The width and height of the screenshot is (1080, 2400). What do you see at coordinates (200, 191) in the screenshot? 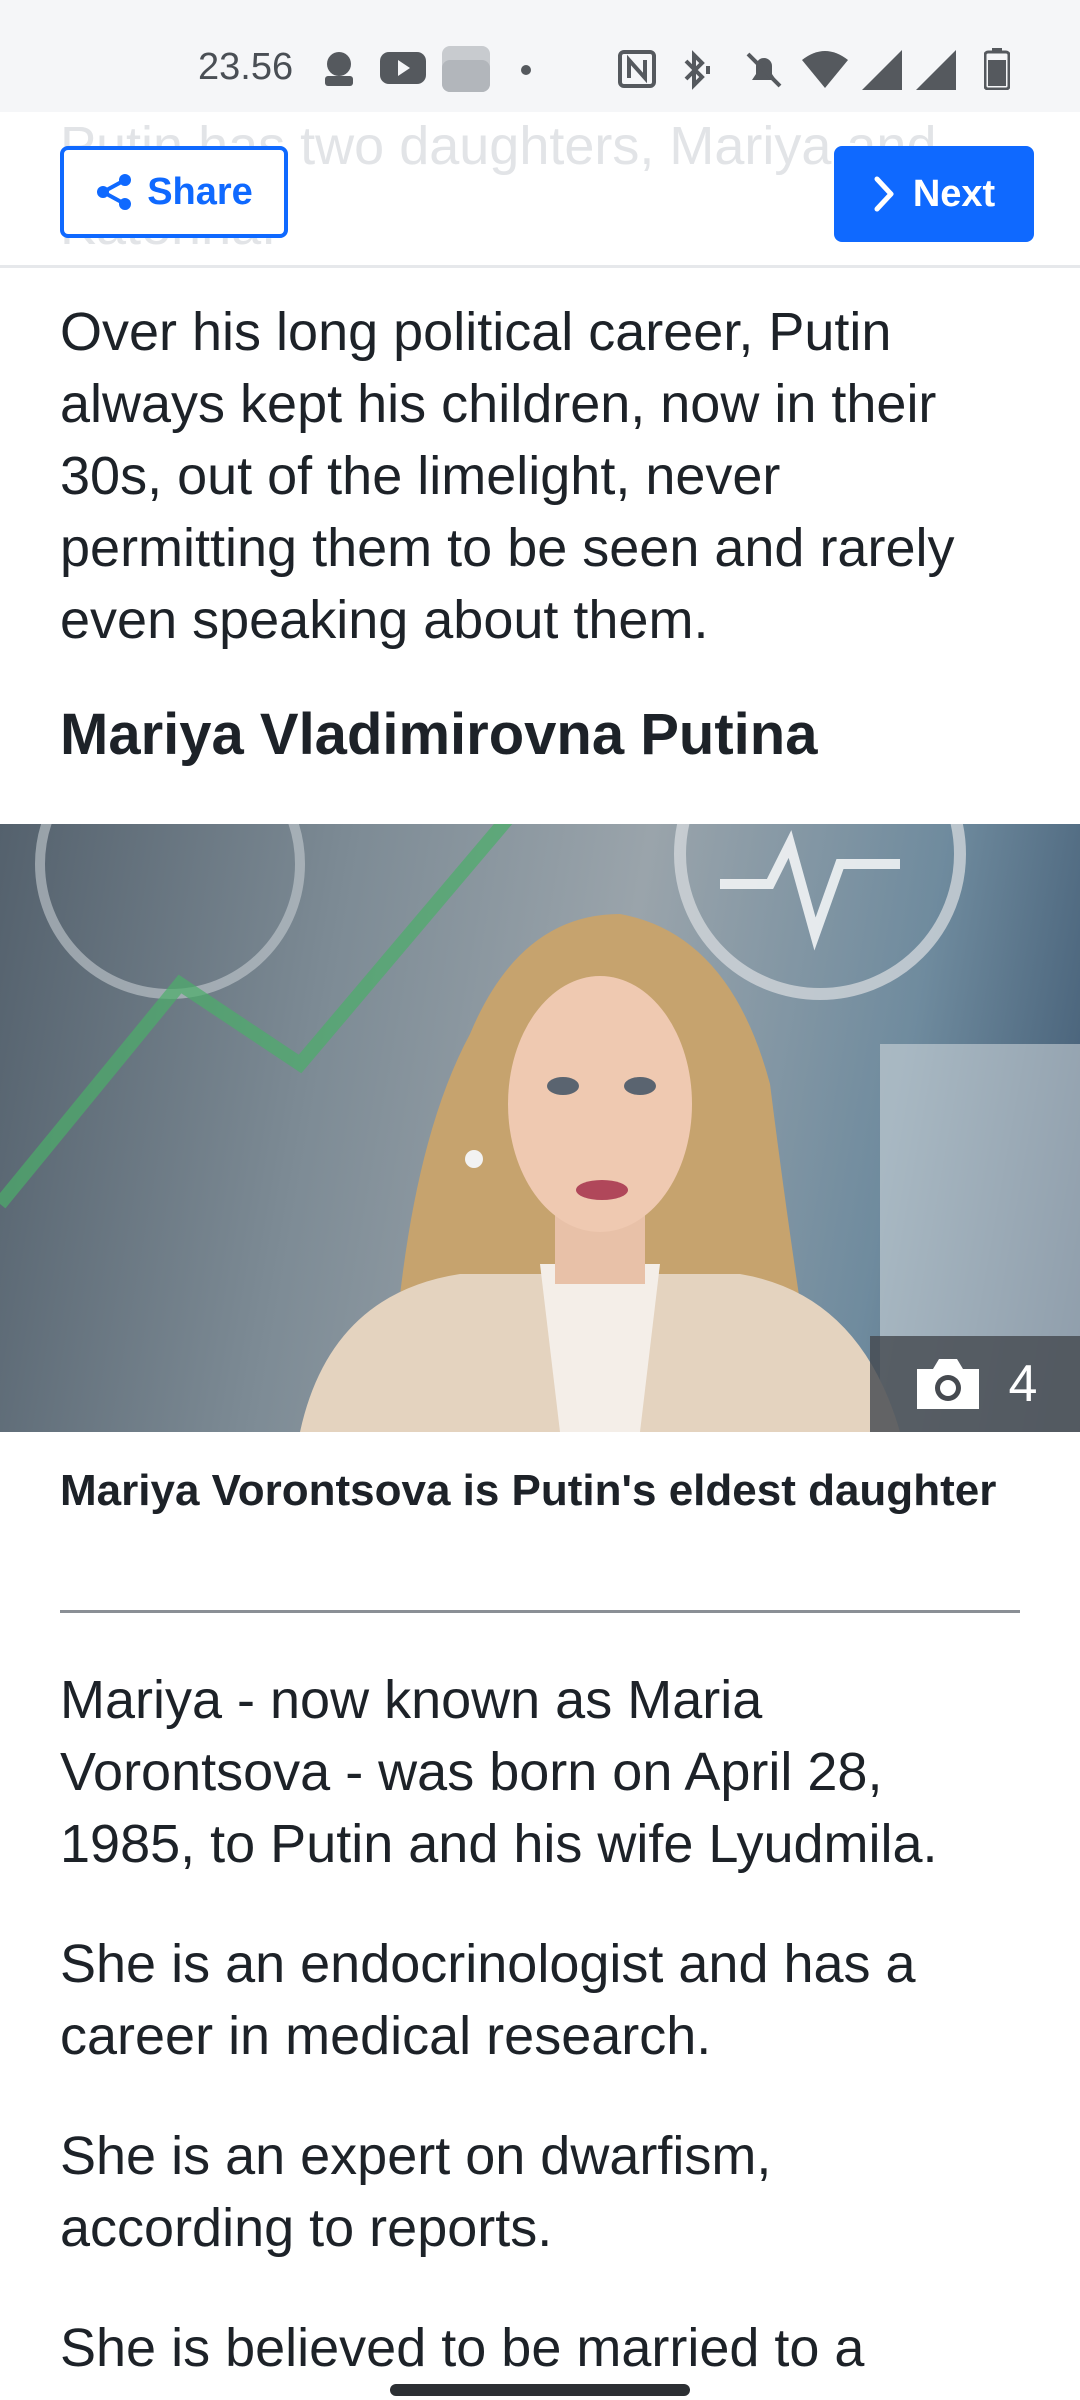
I see `share-label: Share` at bounding box center [200, 191].